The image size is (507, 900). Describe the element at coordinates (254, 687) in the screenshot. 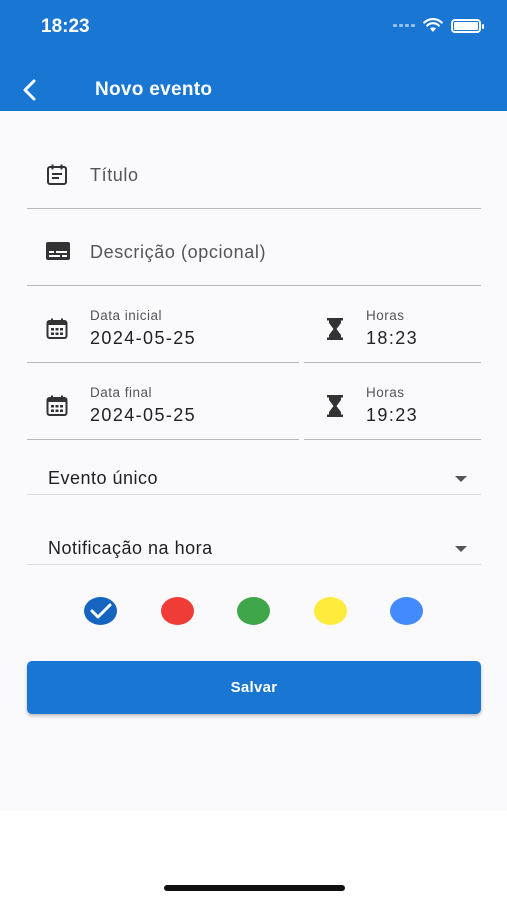

I see `save-button: Salvar` at that location.